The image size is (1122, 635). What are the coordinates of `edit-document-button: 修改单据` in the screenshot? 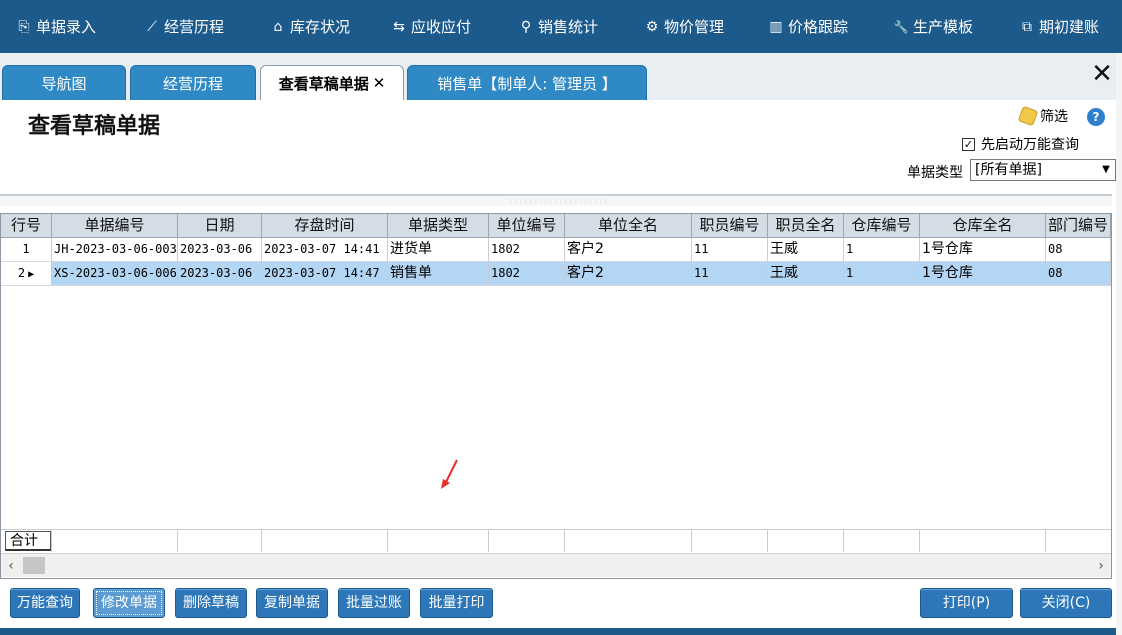 It's located at (129, 603).